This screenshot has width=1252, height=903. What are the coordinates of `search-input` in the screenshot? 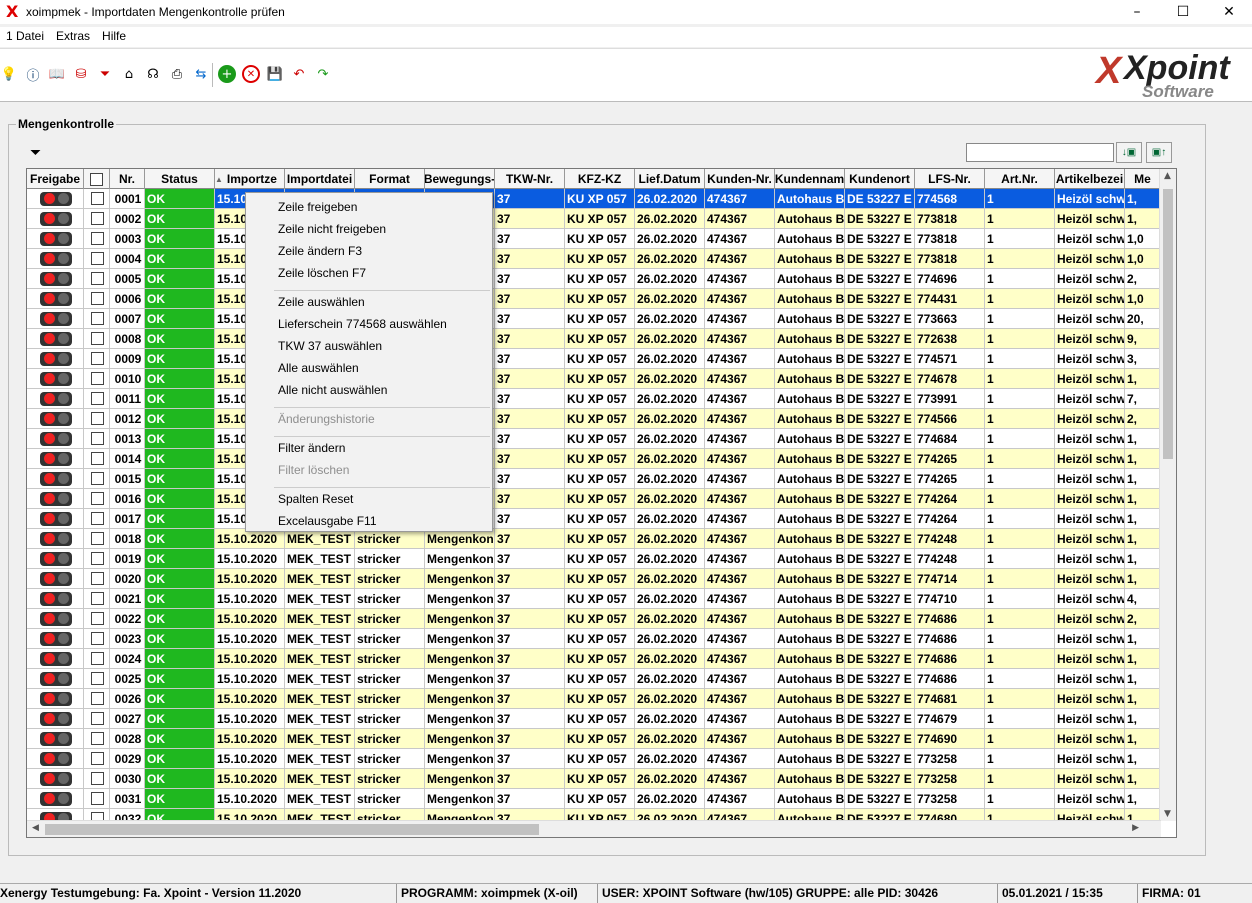 It's located at (1040, 152).